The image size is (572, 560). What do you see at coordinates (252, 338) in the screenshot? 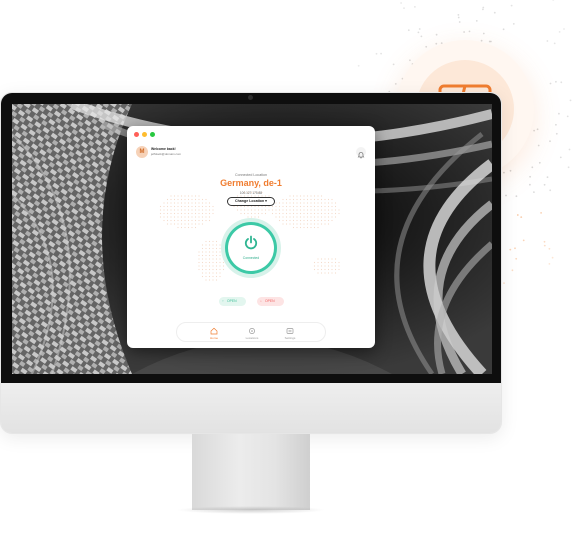
I see `nav-locations-label: Locations` at bounding box center [252, 338].